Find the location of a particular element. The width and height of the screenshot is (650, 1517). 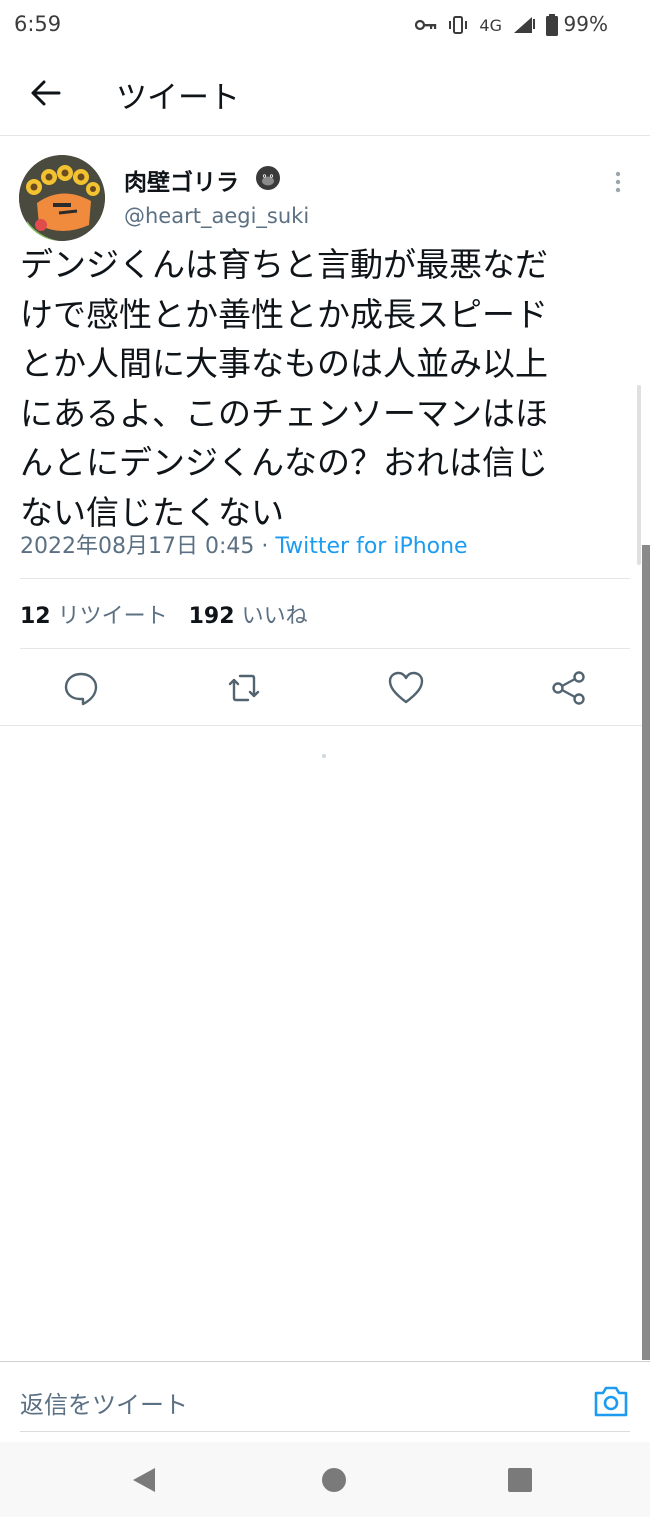

battery-icon is located at coordinates (552, 25).